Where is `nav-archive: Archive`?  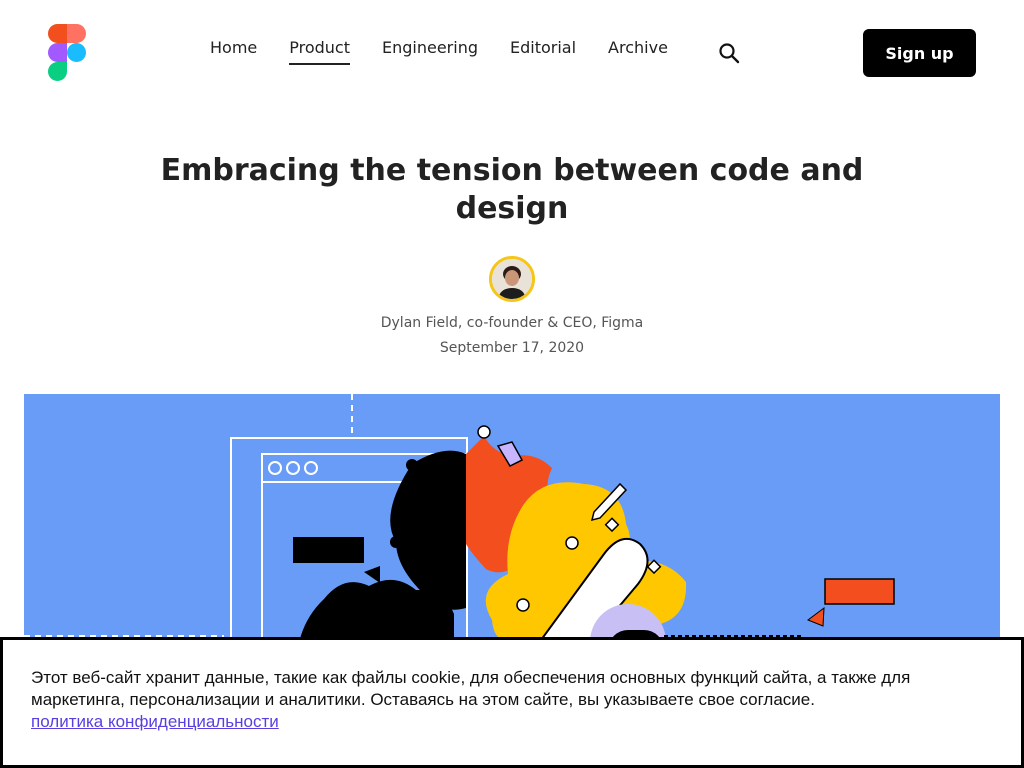
nav-archive: Archive is located at coordinates (638, 50).